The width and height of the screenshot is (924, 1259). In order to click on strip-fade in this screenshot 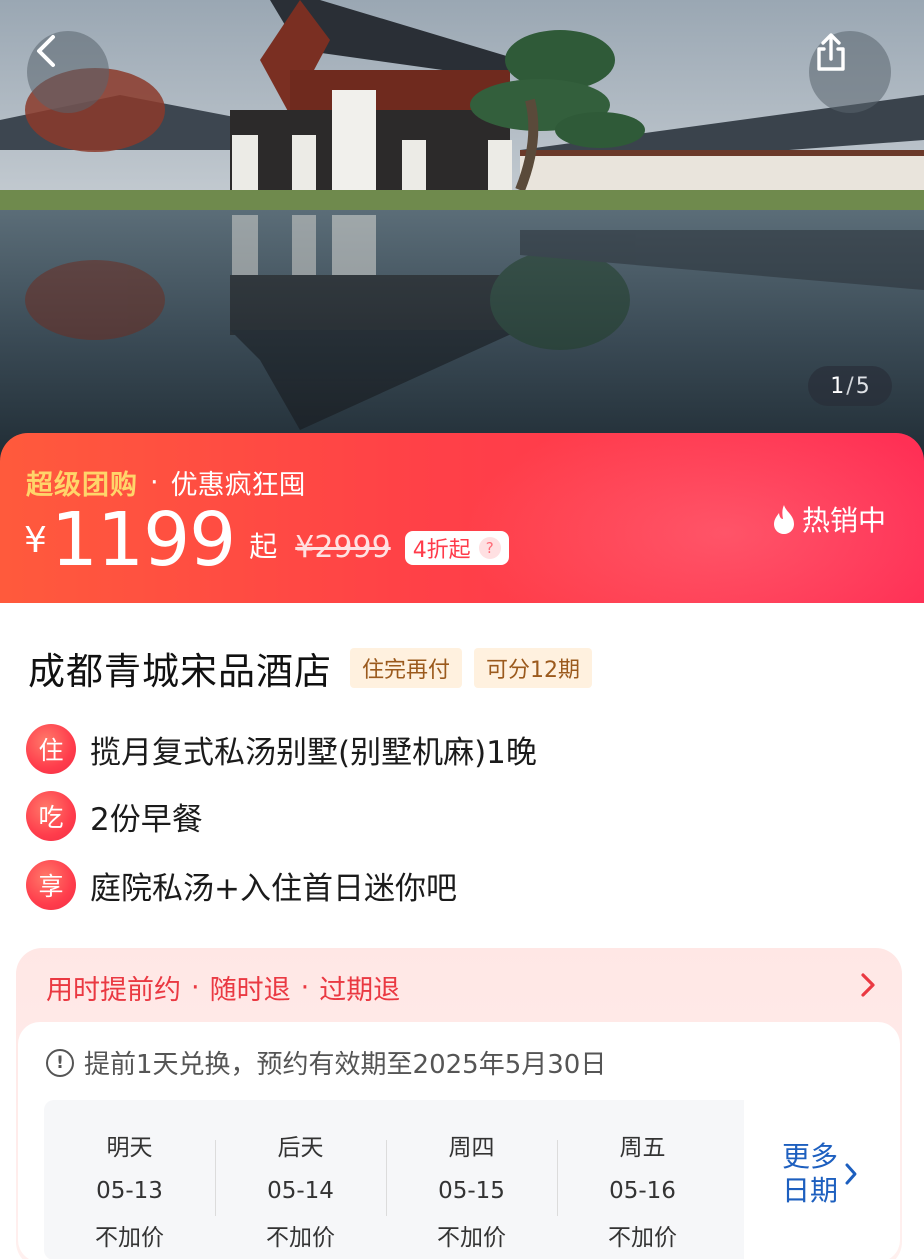, I will do `click(731, 1179)`.